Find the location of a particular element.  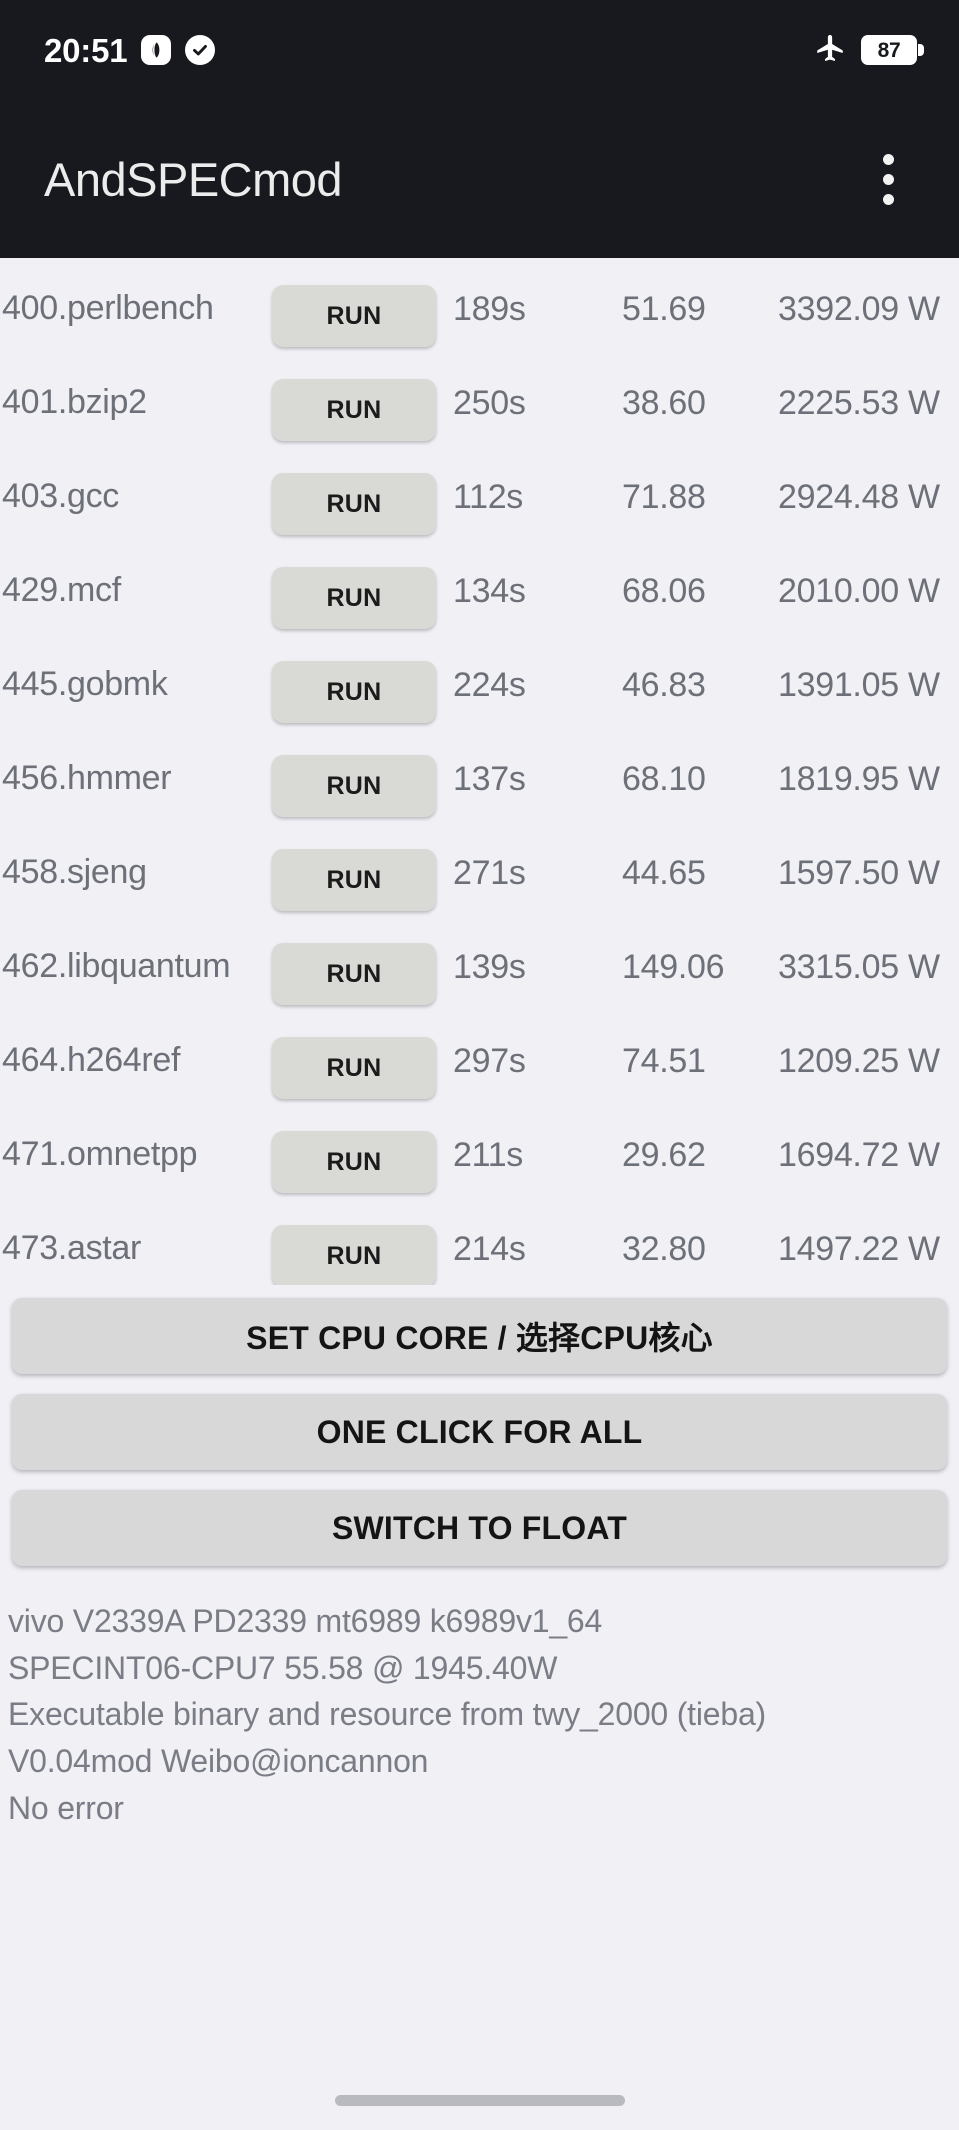

benchmark-time: 211s is located at coordinates (488, 1155).